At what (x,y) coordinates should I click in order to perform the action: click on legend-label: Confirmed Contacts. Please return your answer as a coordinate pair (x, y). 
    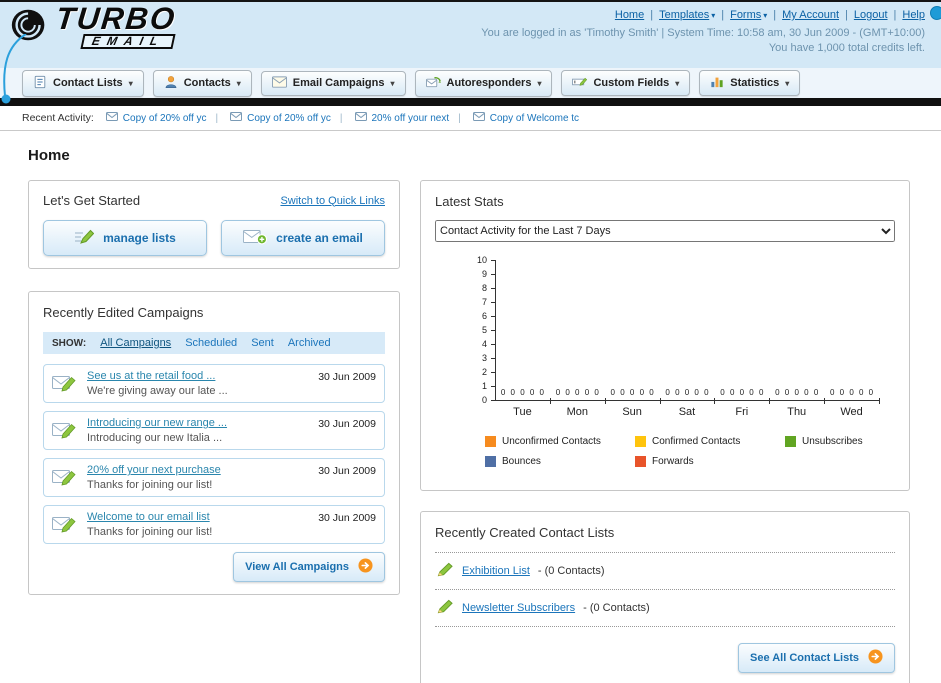
    Looking at the image, I should click on (696, 441).